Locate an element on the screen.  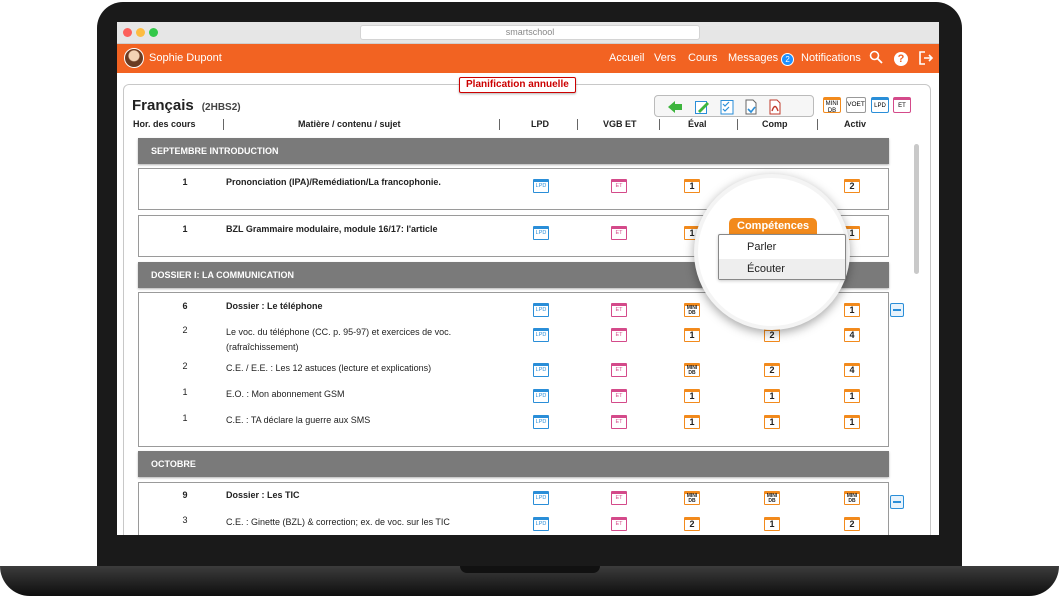
row-hours: 9 is located at coordinates (185, 495).